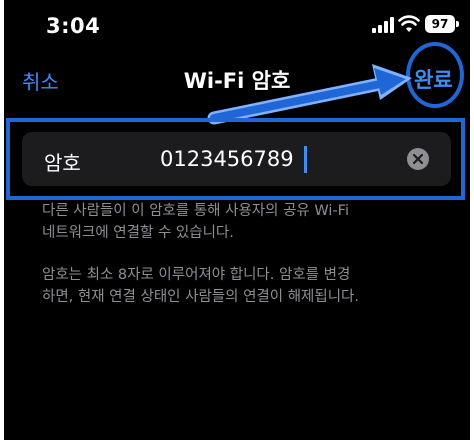 Image resolution: width=474 pixels, height=440 pixels. I want to click on clear-icon, so click(418, 159).